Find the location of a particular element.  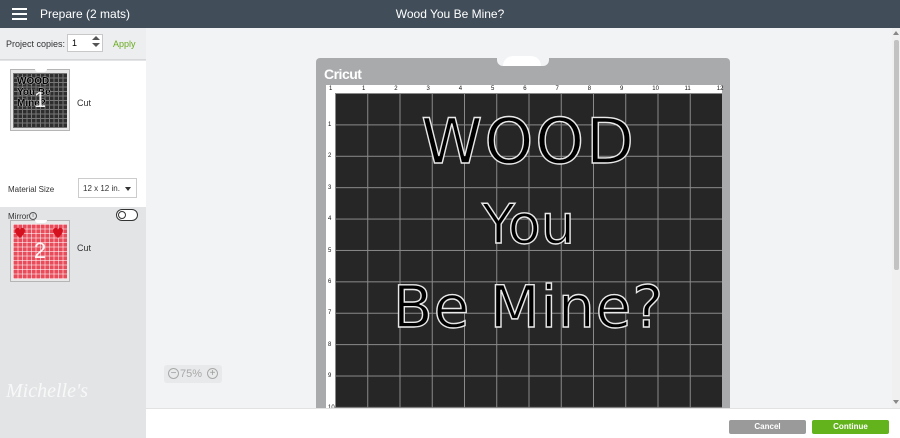

vertical-scrollbar is located at coordinates (896, 218).